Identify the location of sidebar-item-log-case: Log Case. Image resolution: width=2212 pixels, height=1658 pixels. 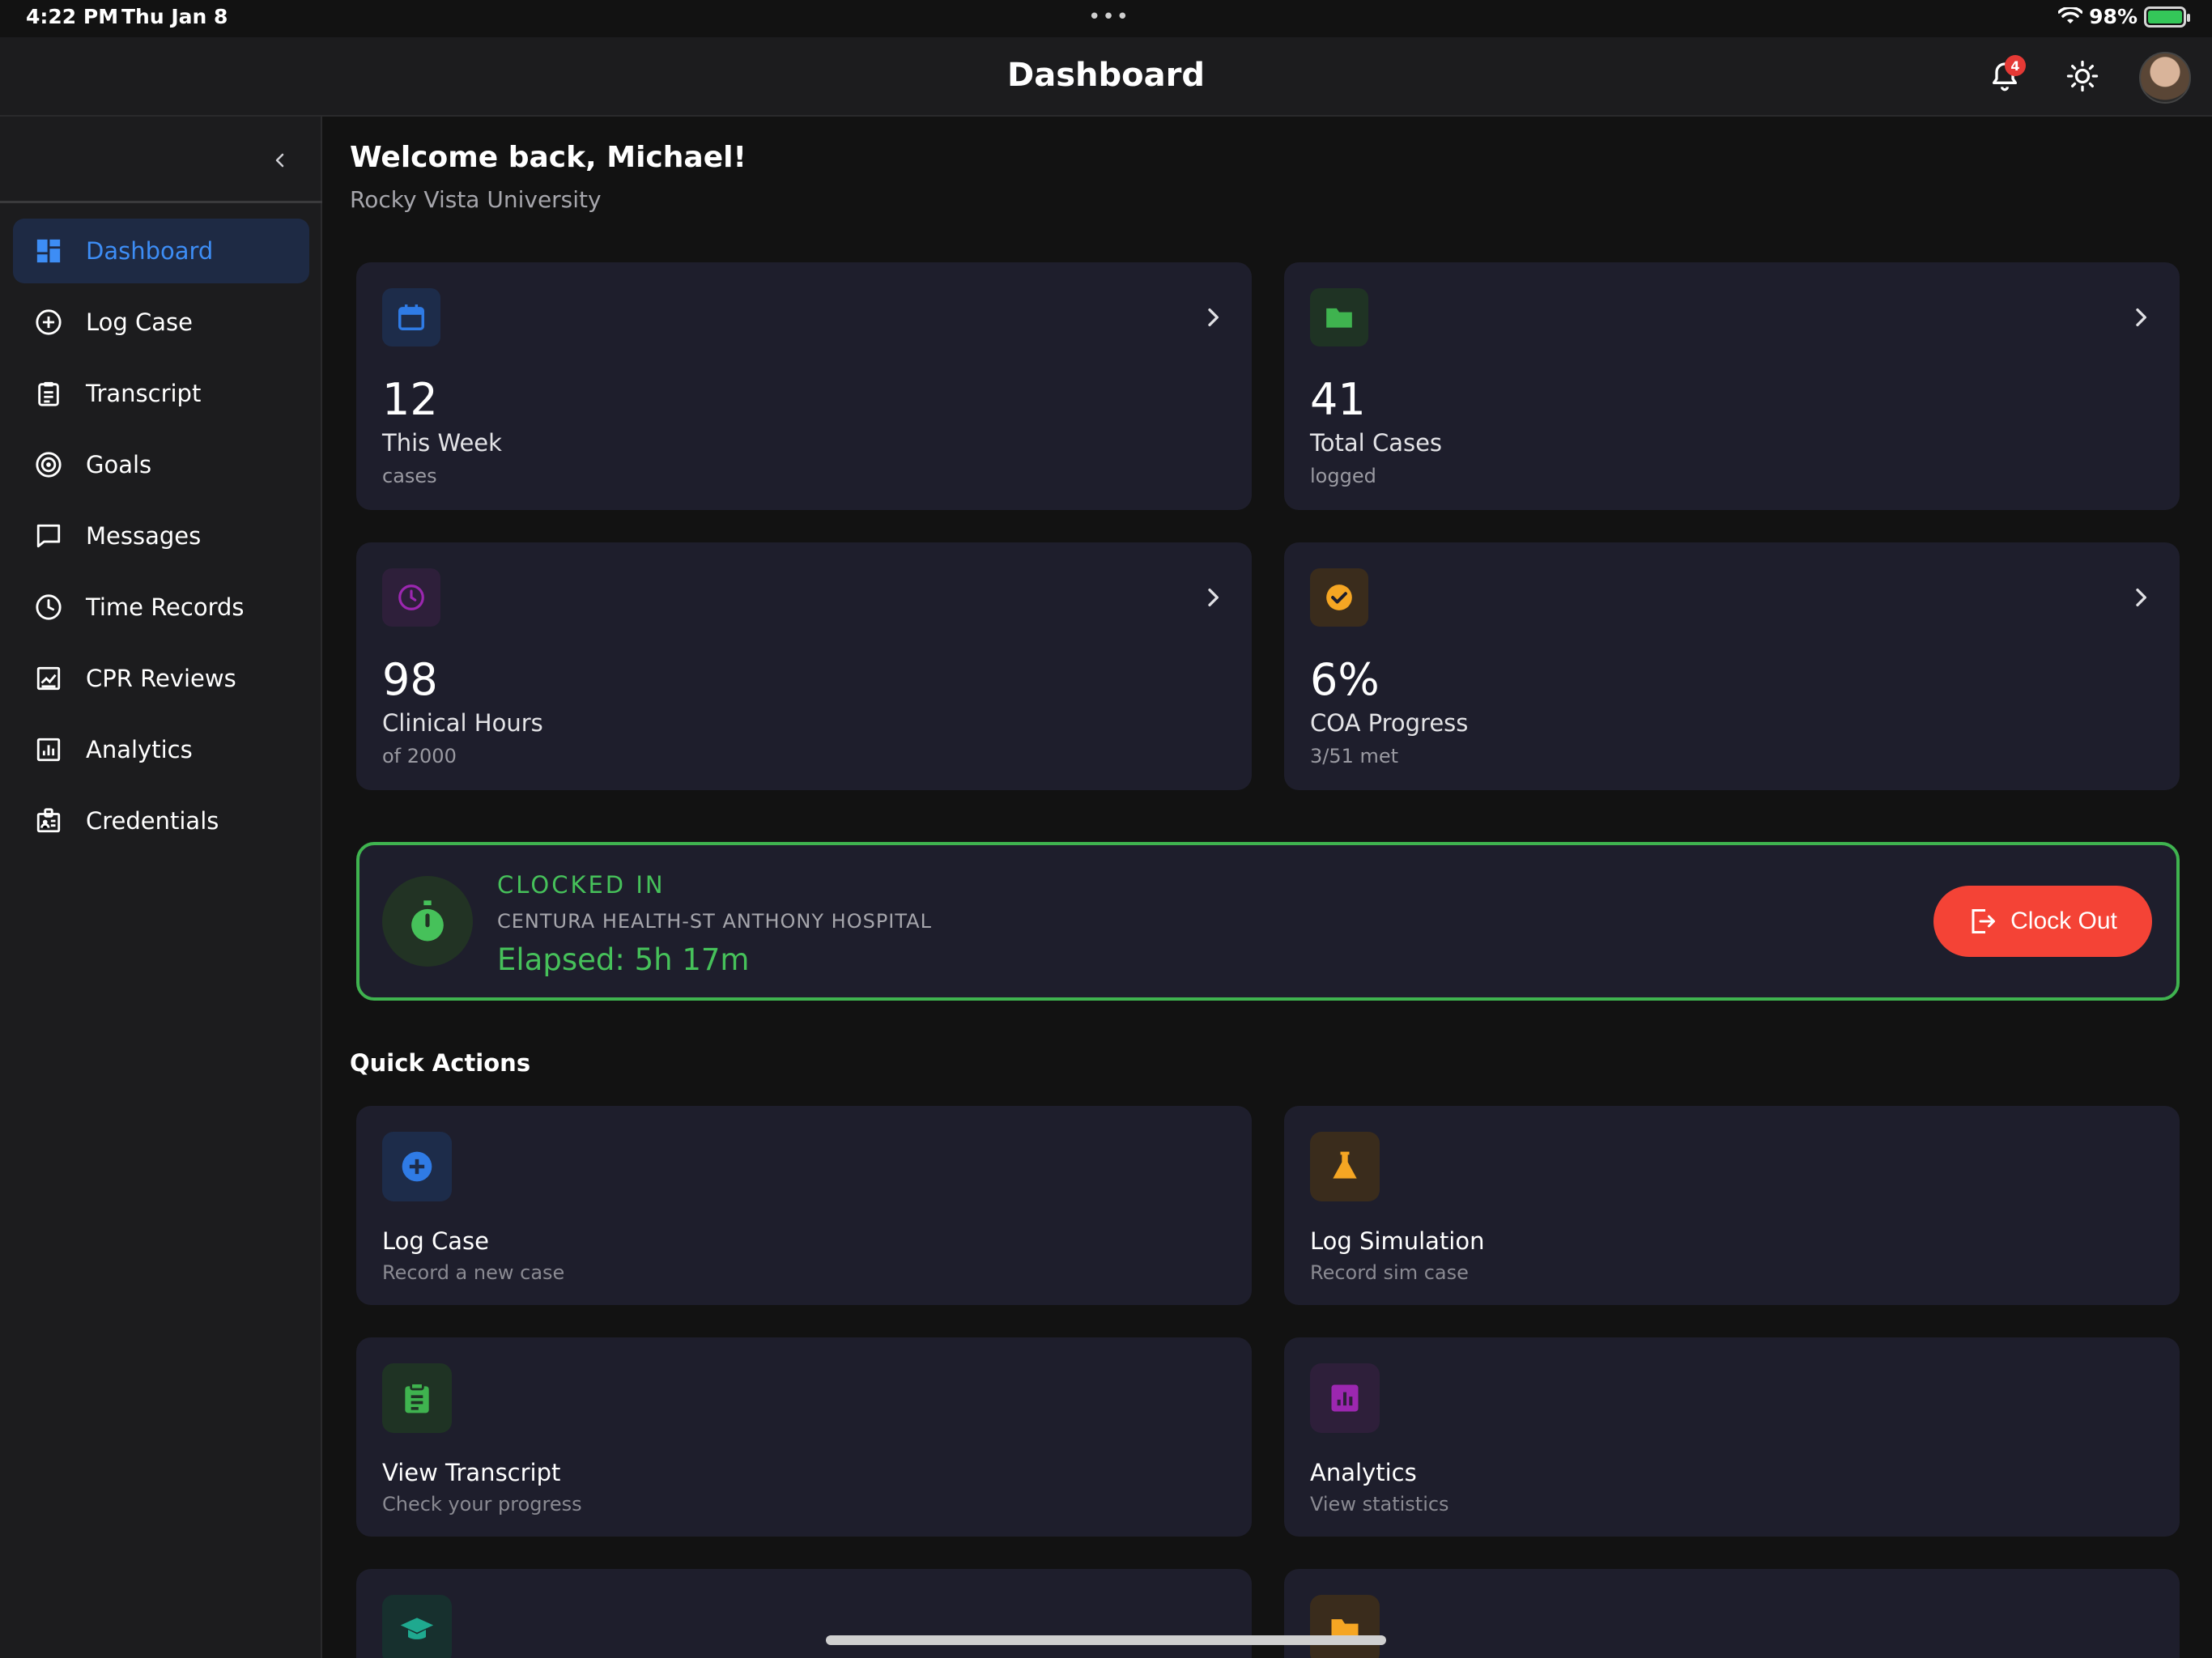
(161, 322).